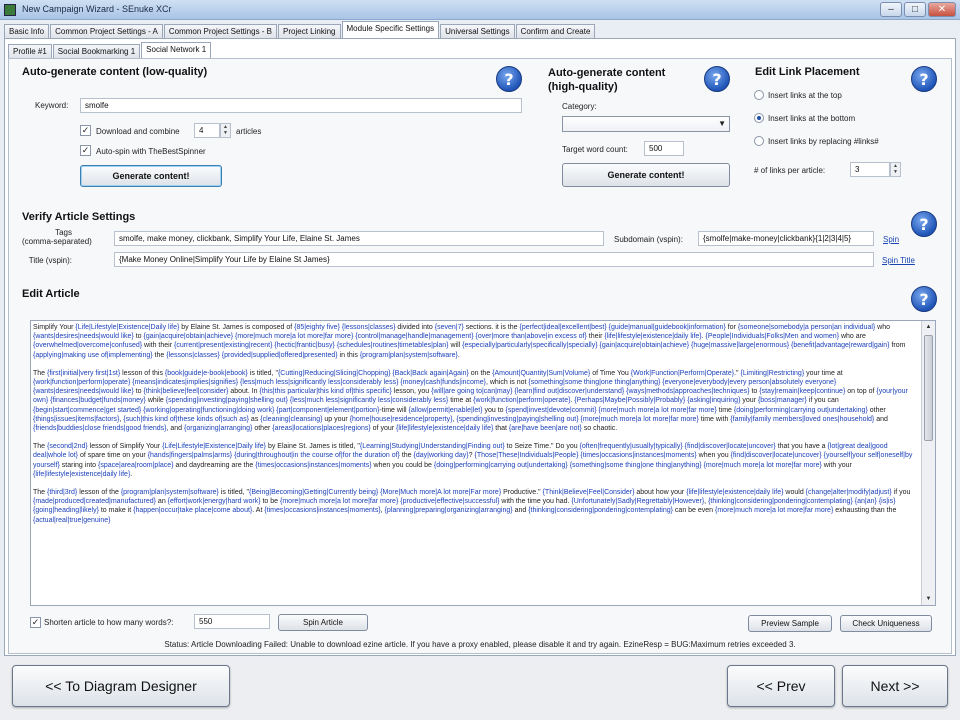  What do you see at coordinates (78, 465) in the screenshot?
I see `article-text-run: staring into` at bounding box center [78, 465].